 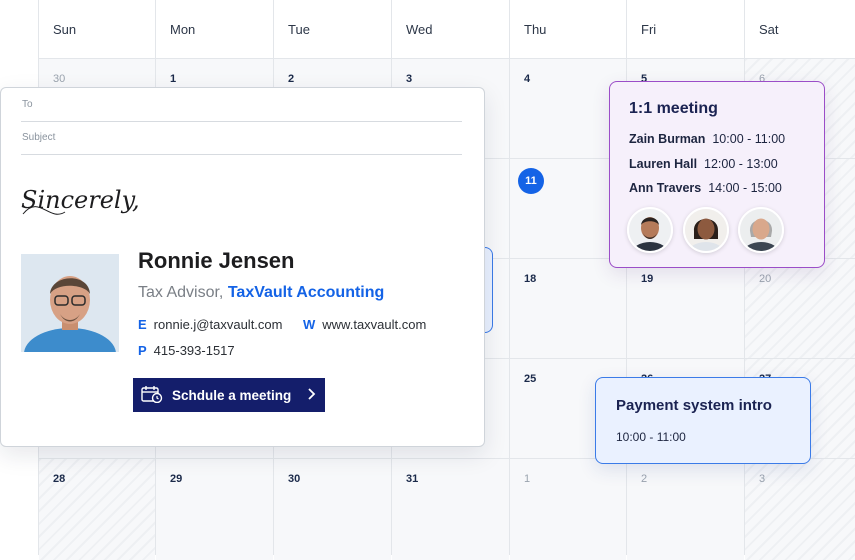 I want to click on day-cell: 3, so click(x=800, y=509).